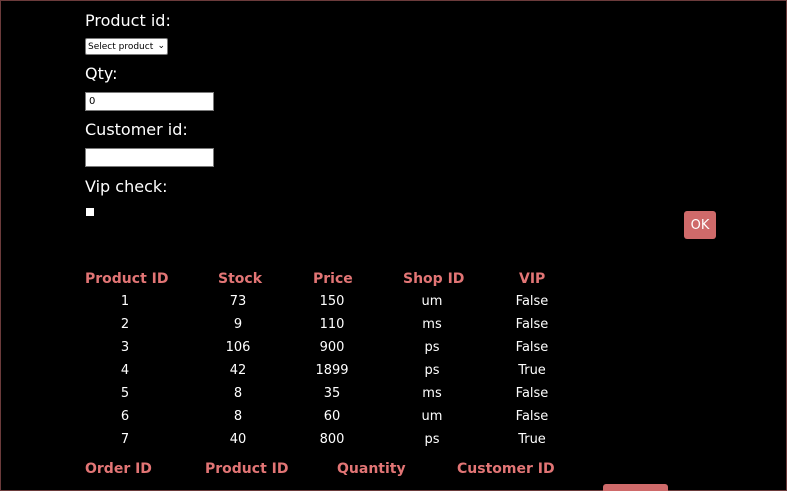 The height and width of the screenshot is (491, 787). I want to click on products-header-stock: Stock, so click(240, 279).